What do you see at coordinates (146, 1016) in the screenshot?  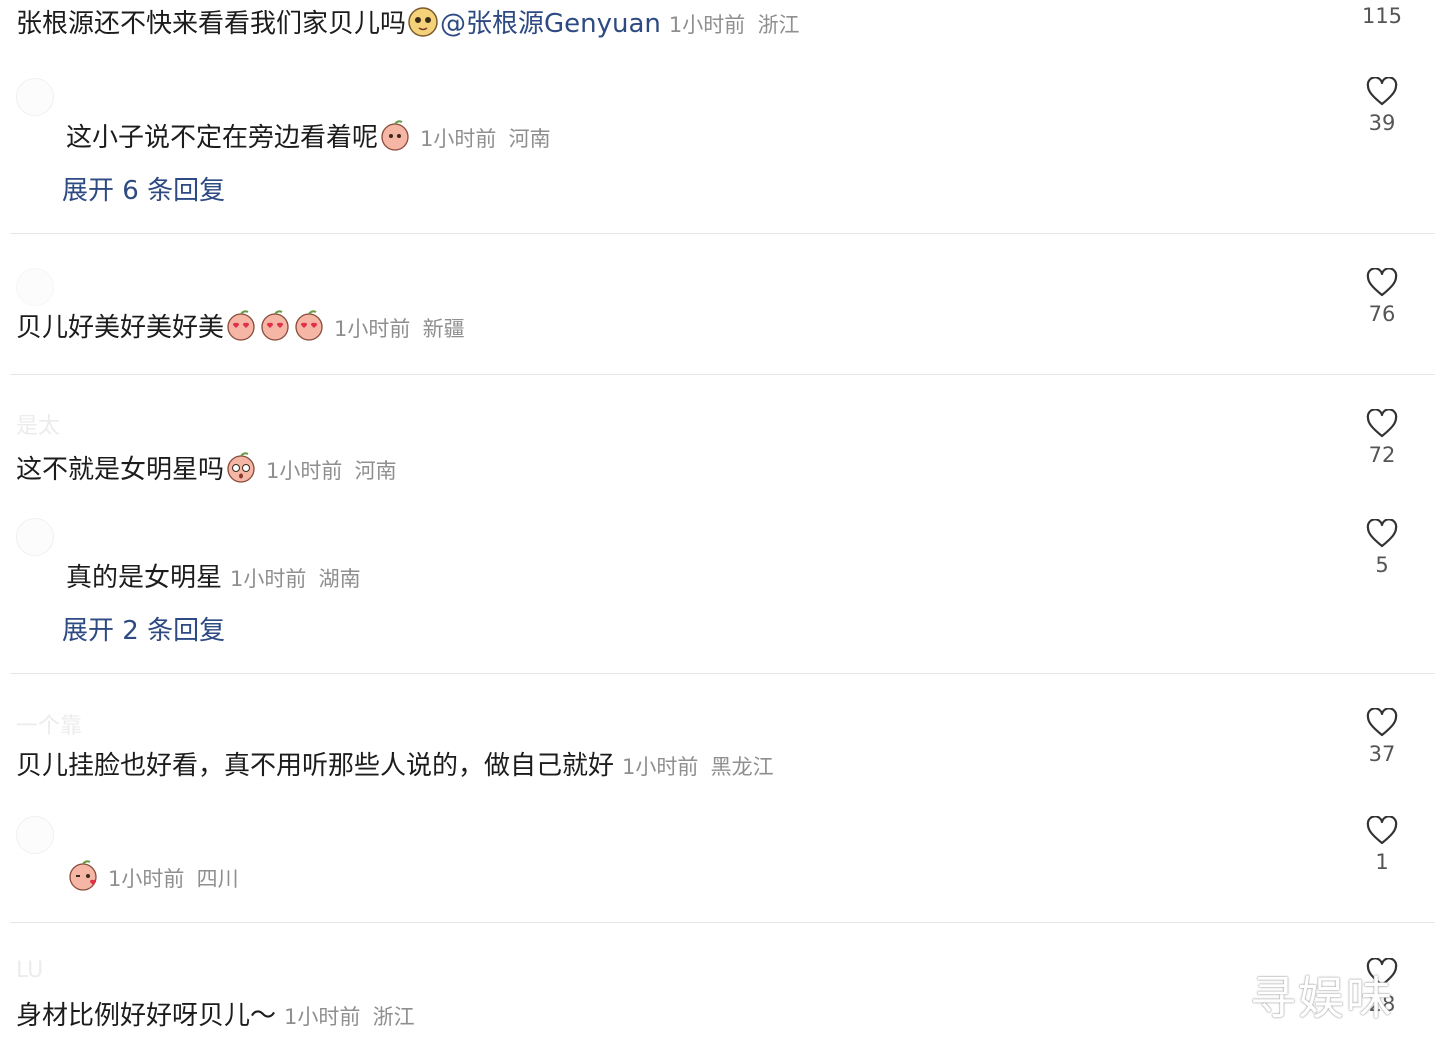 I see `comment-text: 身材比例好好呀贝儿～` at bounding box center [146, 1016].